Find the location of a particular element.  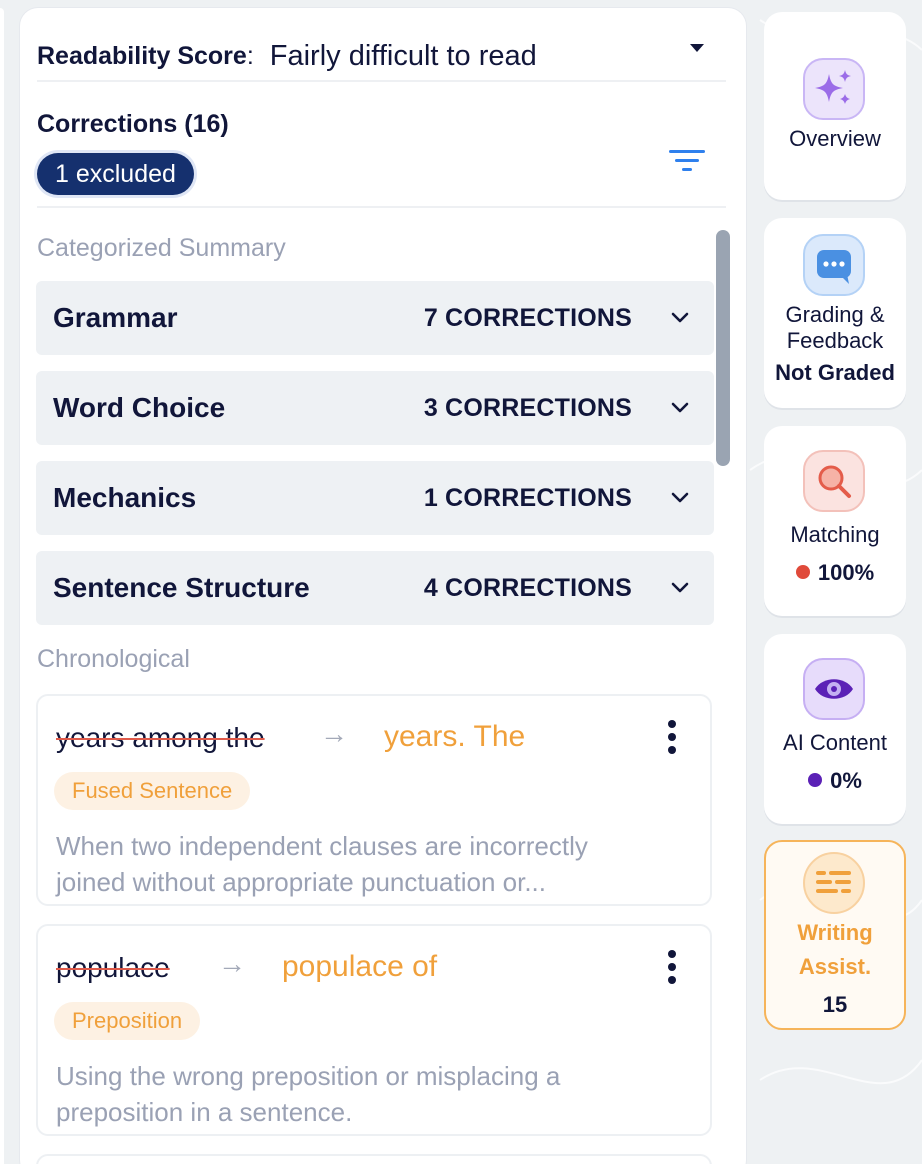

category-count: 4 CORRECTIONS is located at coordinates (527, 587).